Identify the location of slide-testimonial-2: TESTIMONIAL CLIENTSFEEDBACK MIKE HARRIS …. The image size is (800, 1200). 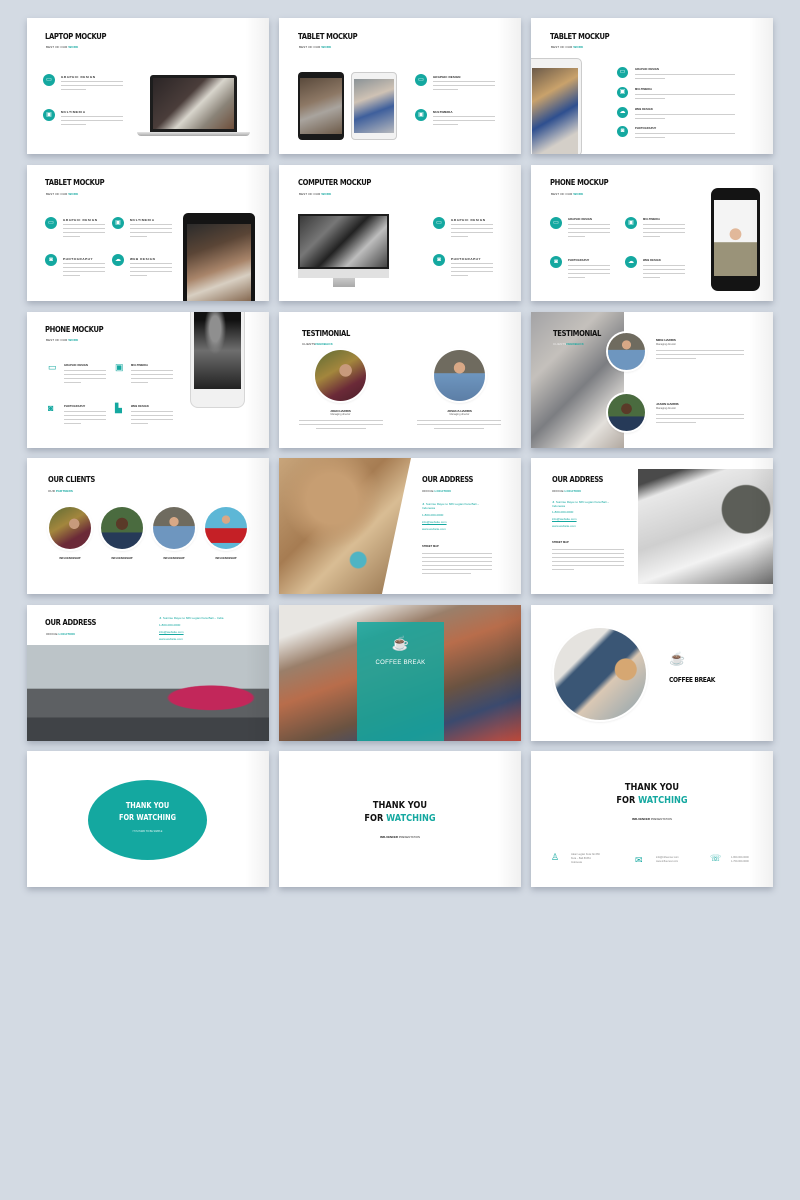
(652, 380).